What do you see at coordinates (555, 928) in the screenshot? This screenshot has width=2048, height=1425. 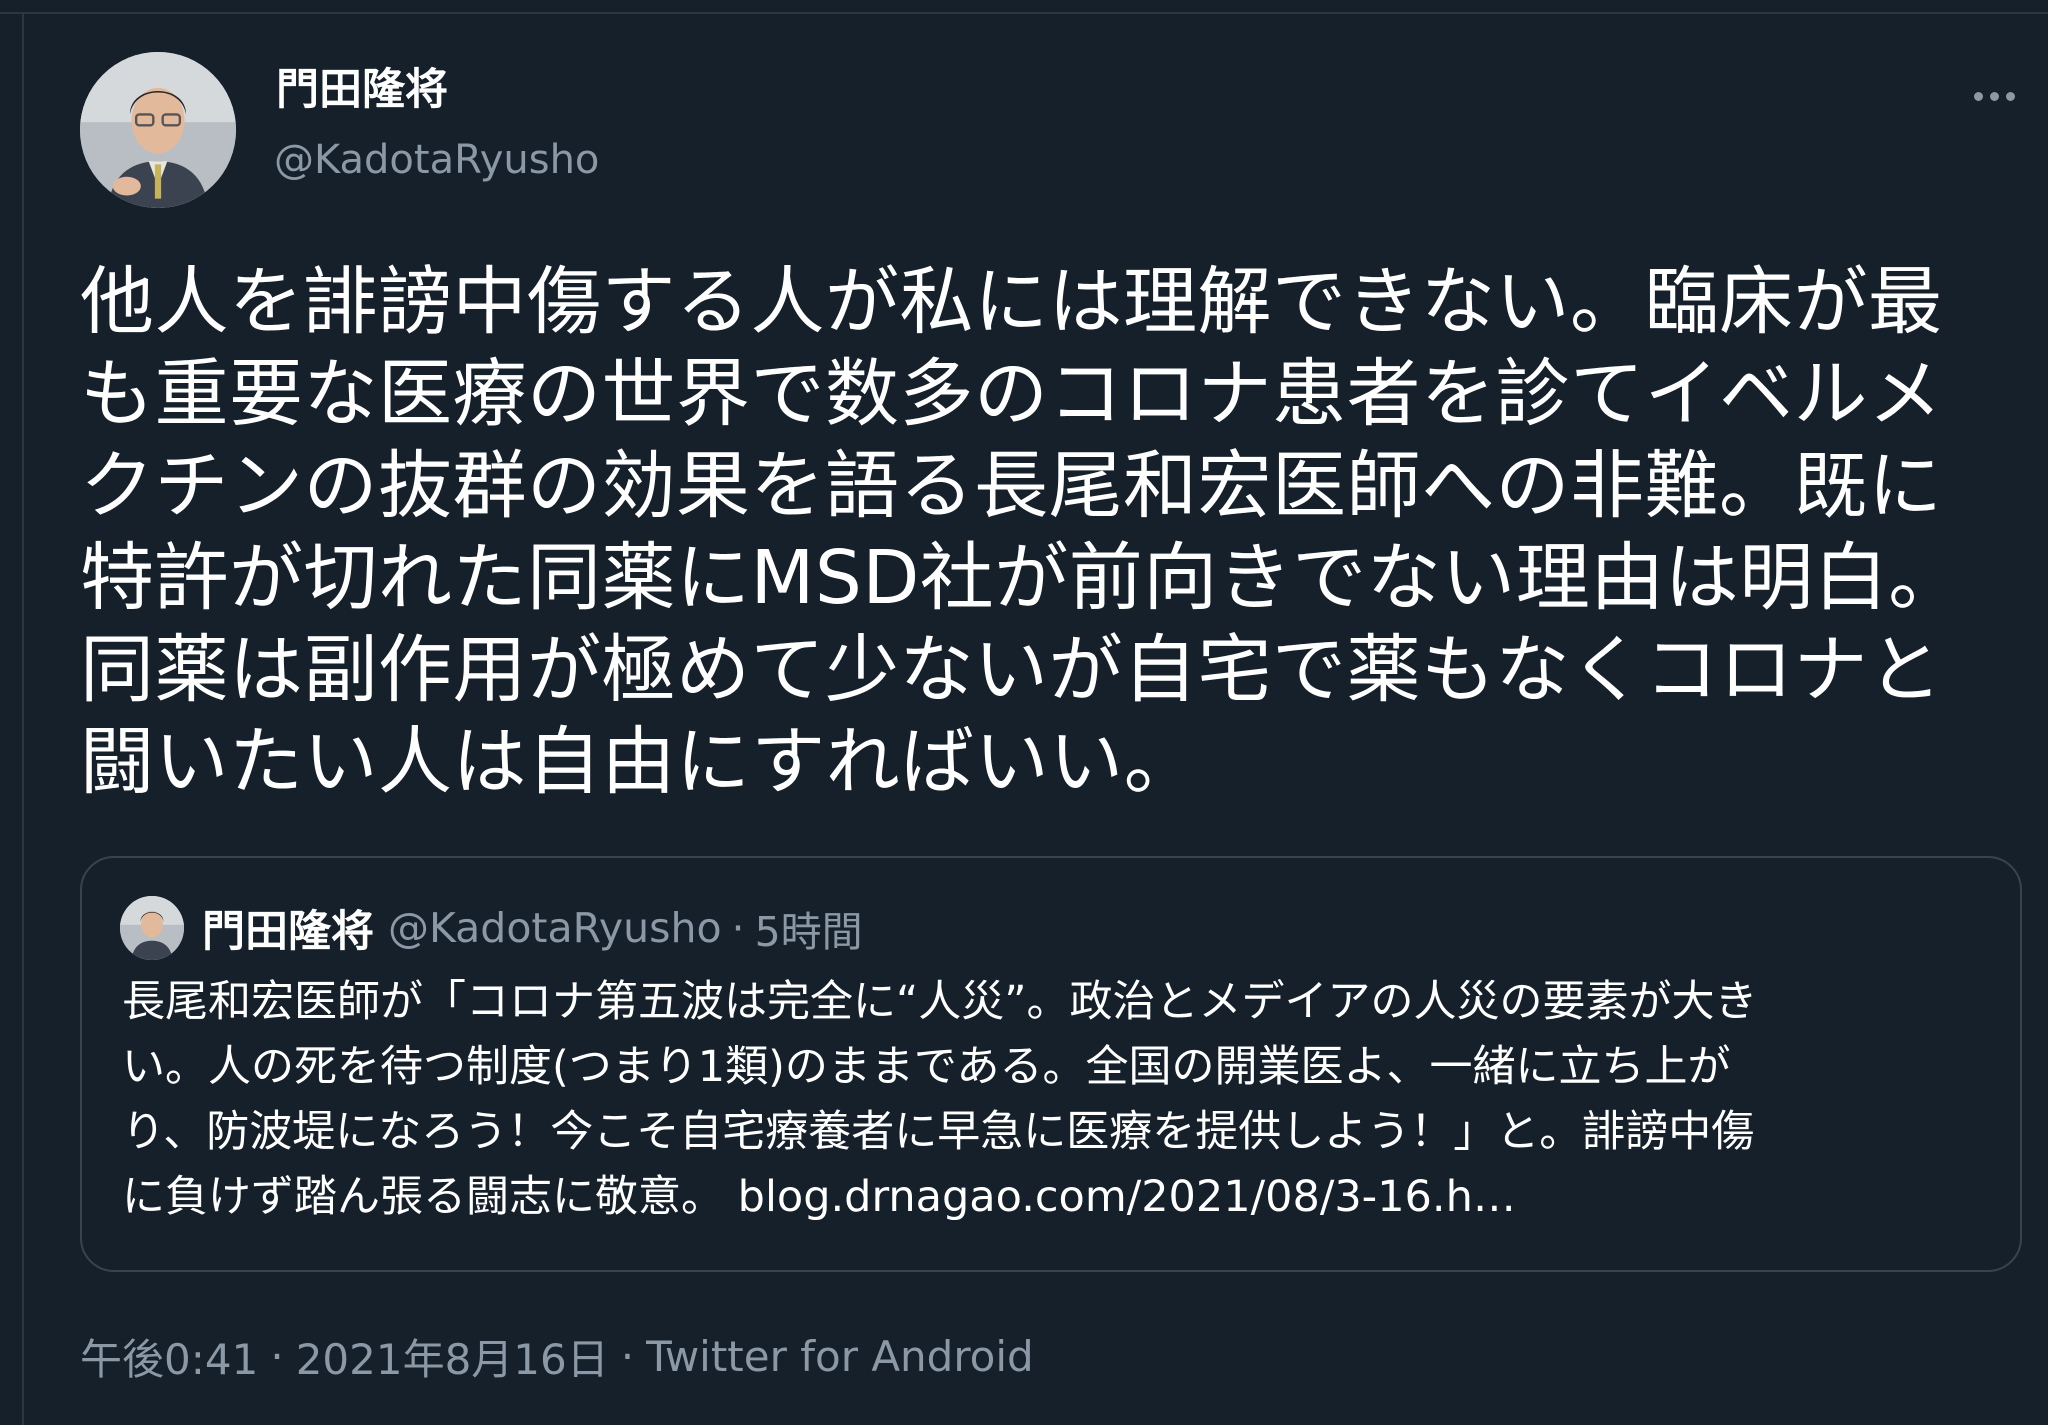 I see `quoted-author-handle: @KadotaRyusho` at bounding box center [555, 928].